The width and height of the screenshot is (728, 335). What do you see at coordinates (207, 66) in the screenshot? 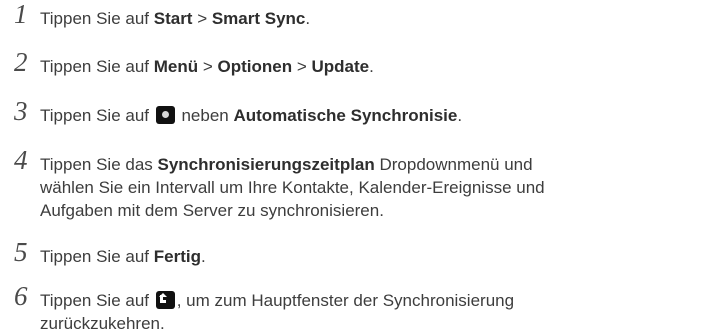
I see `step-text: Tippen Sie auf Menü > Optionen > Update.` at bounding box center [207, 66].